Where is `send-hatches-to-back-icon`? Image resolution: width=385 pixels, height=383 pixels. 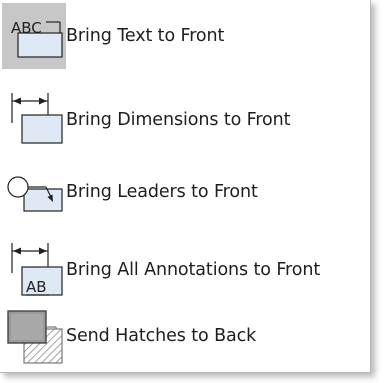
send-hatches-to-back-icon is located at coordinates (34, 336).